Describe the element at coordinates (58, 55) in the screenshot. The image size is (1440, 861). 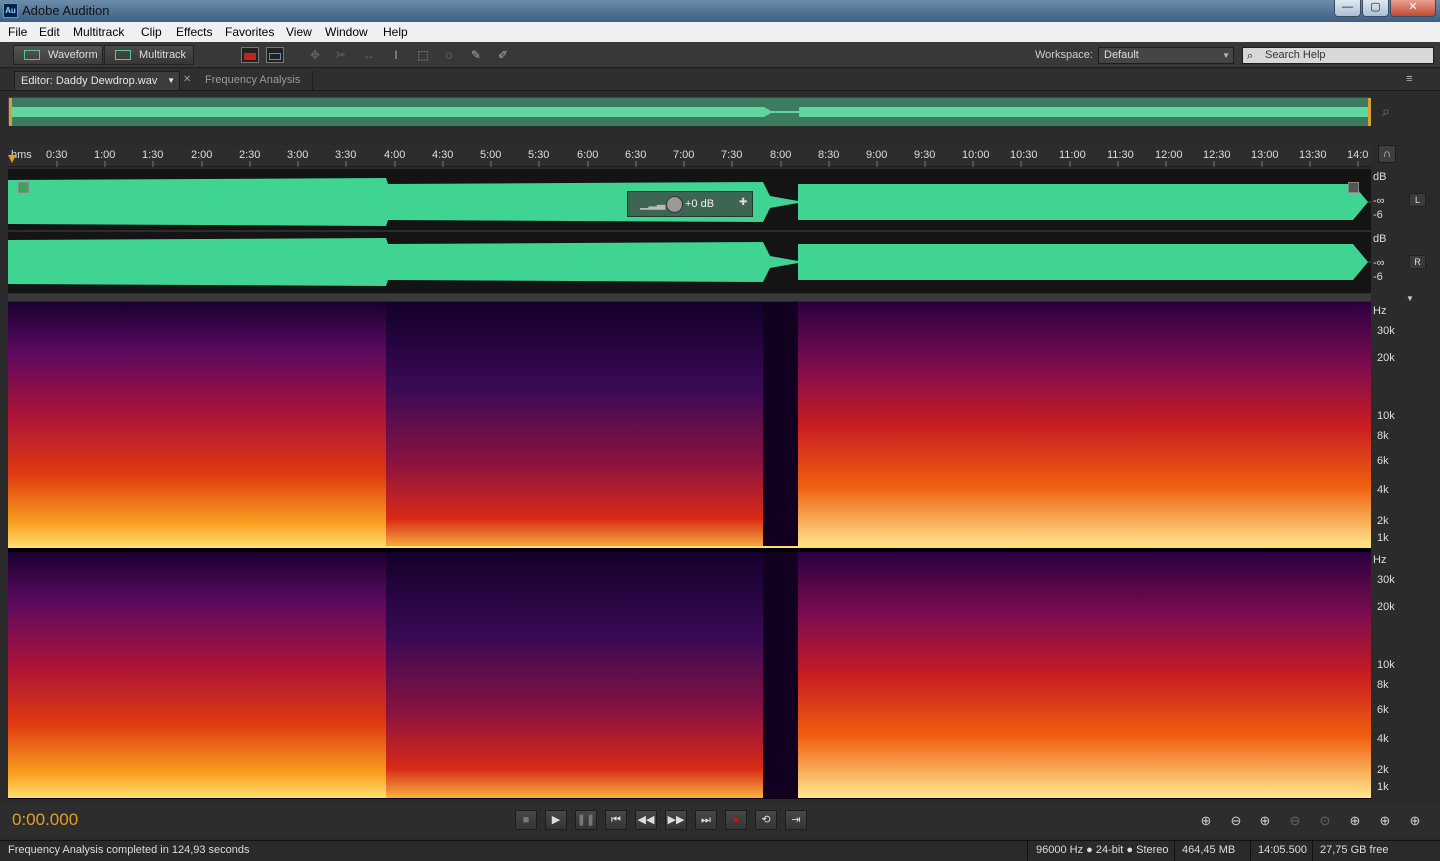
I see `waveform-view-button: Waveform` at that location.